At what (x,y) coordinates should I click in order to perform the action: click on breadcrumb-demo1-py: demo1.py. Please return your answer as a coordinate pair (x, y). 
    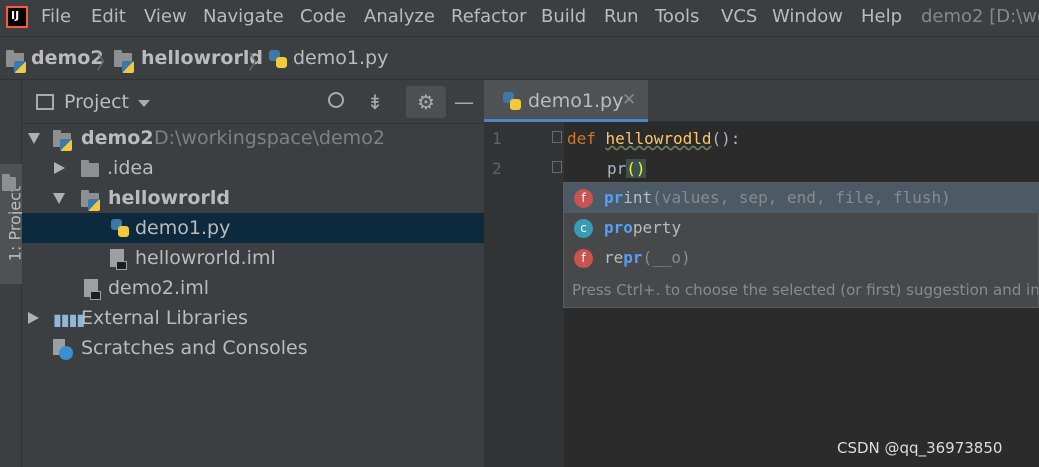
    Looking at the image, I should click on (340, 58).